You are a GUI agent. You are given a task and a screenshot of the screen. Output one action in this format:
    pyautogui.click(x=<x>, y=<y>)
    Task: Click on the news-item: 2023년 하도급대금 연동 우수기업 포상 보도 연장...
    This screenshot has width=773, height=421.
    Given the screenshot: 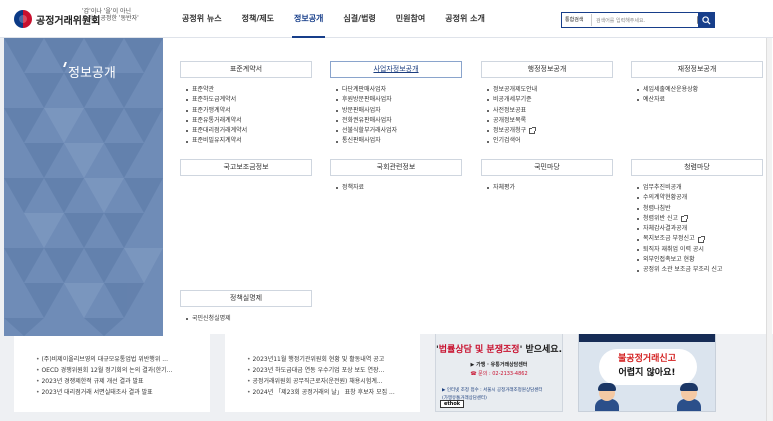 What is the action you would take?
    pyautogui.click(x=333, y=370)
    